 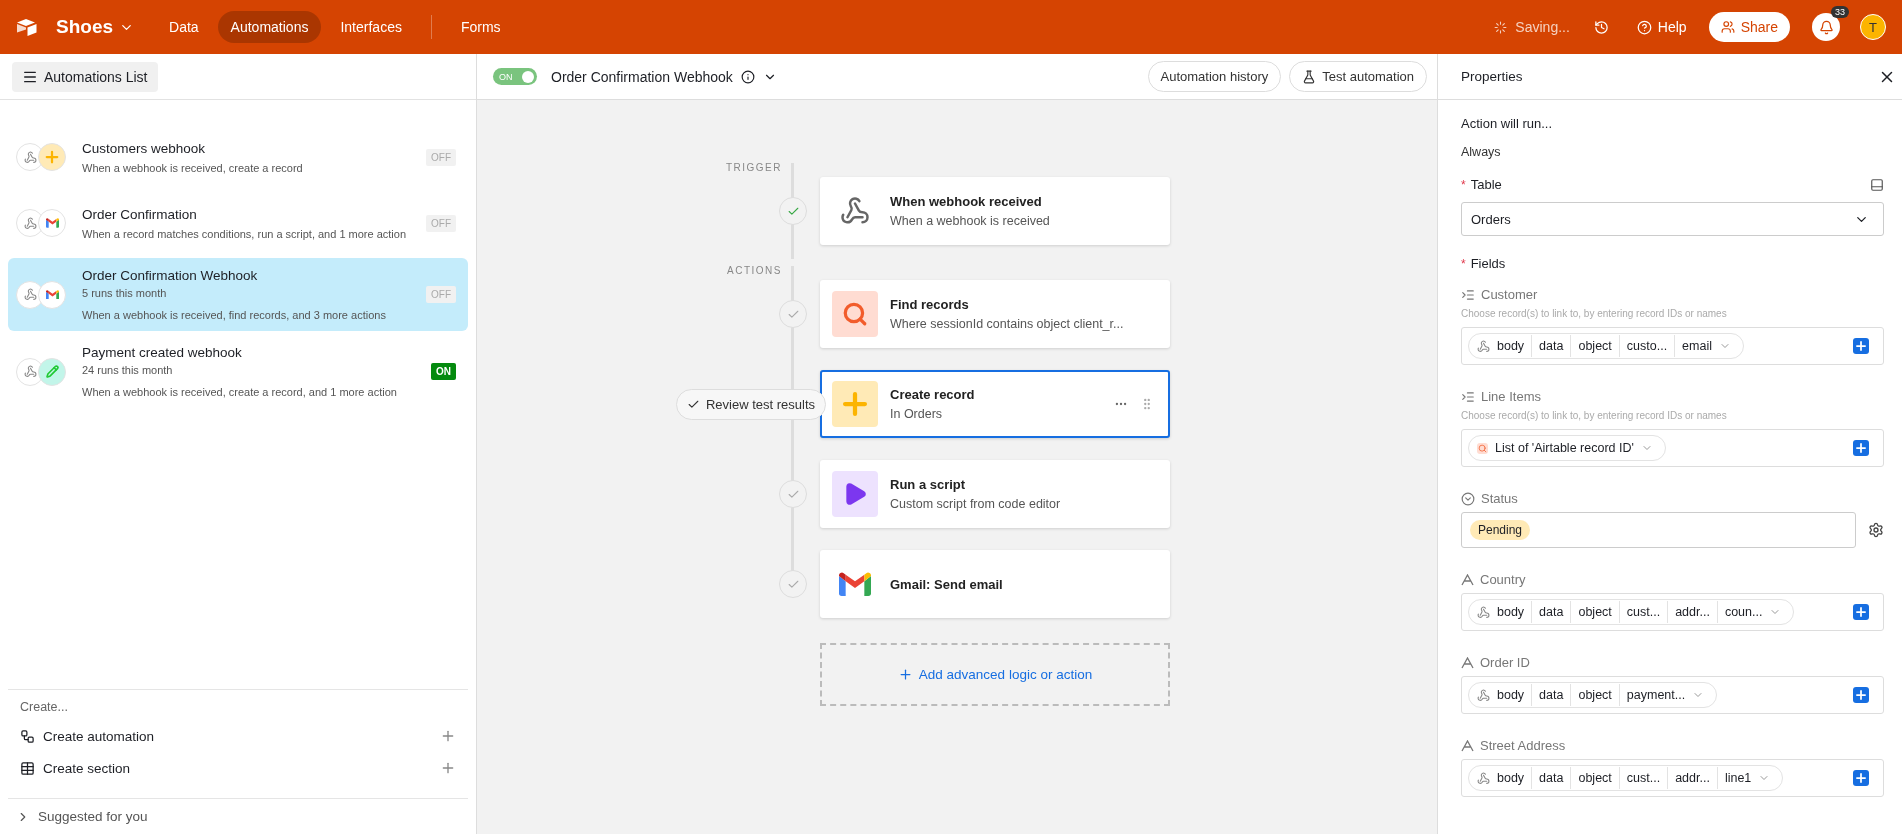 I want to click on step-title: Create record, so click(x=933, y=394).